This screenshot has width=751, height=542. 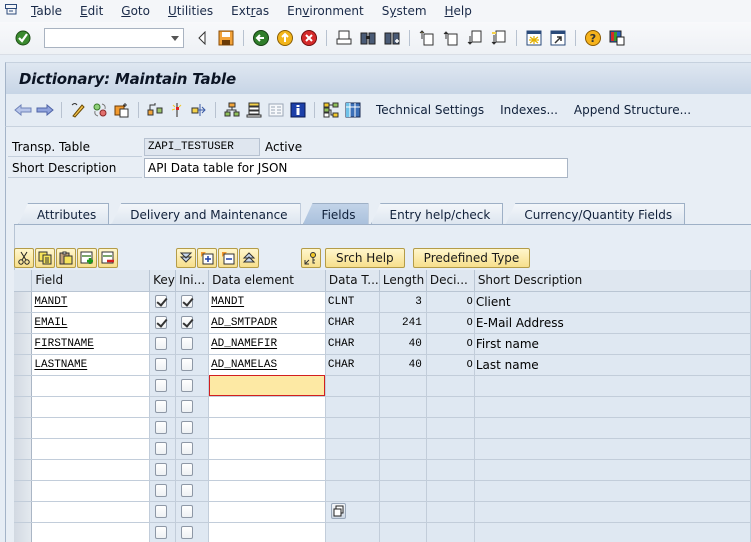 What do you see at coordinates (612, 281) in the screenshot?
I see `column-header-short-description: Short Description` at bounding box center [612, 281].